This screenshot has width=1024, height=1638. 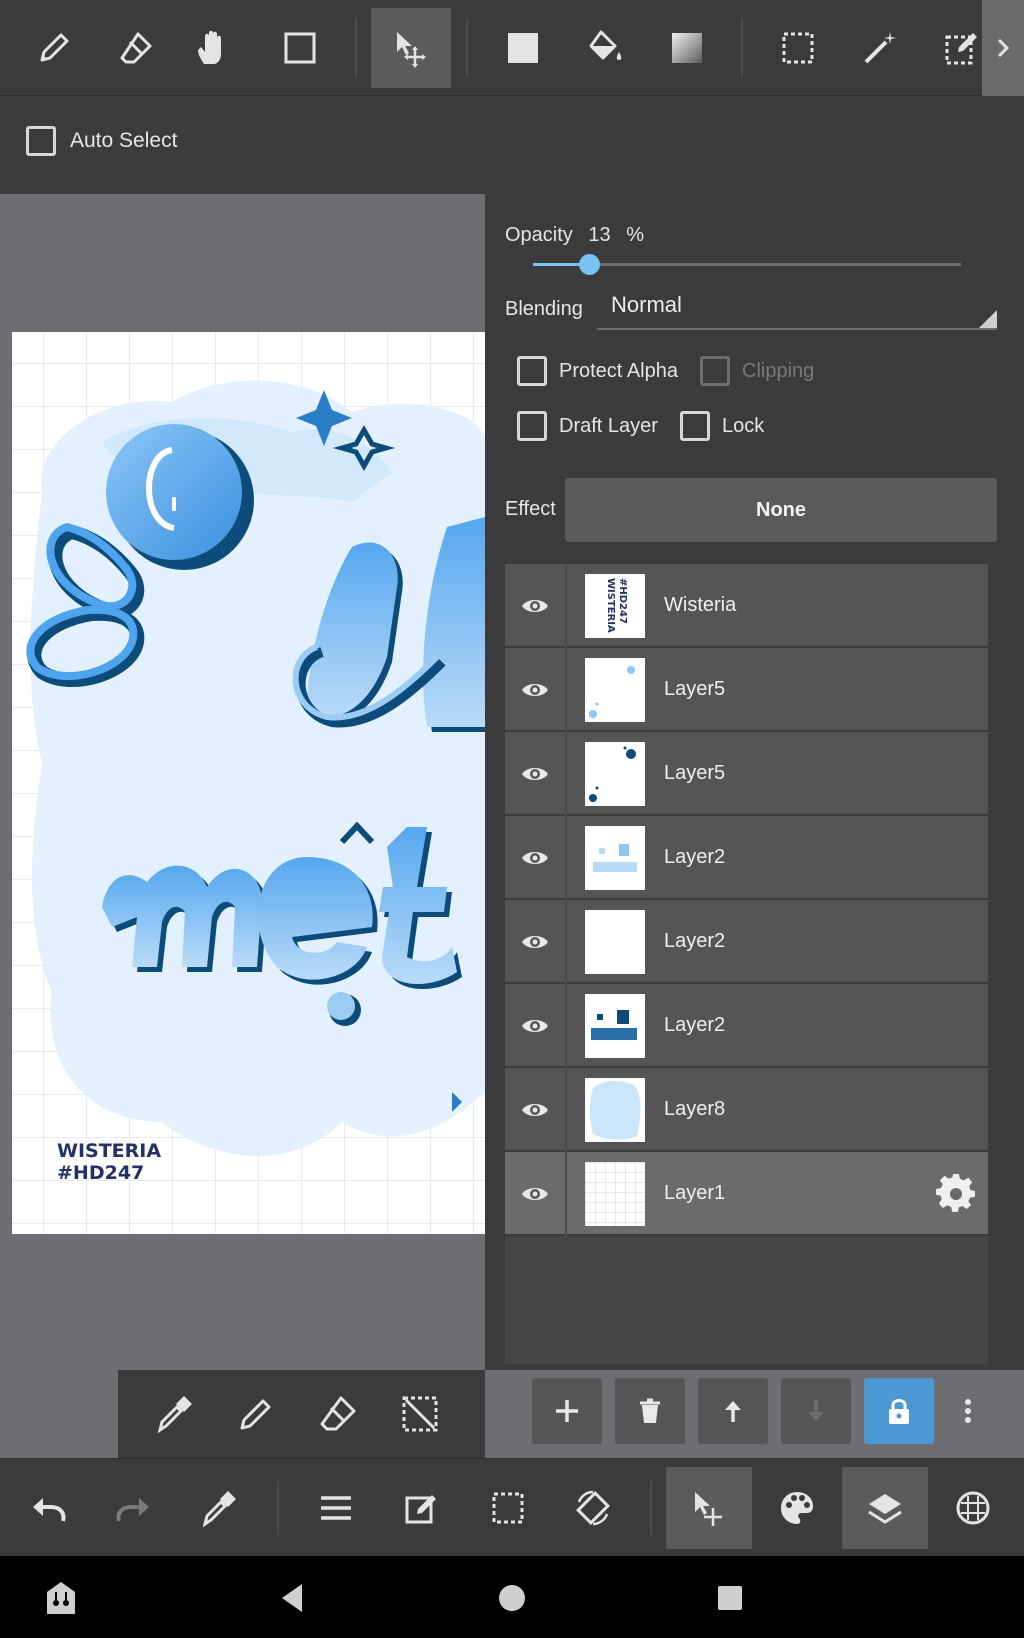 What do you see at coordinates (709, 1508) in the screenshot?
I see `move-mode-button` at bounding box center [709, 1508].